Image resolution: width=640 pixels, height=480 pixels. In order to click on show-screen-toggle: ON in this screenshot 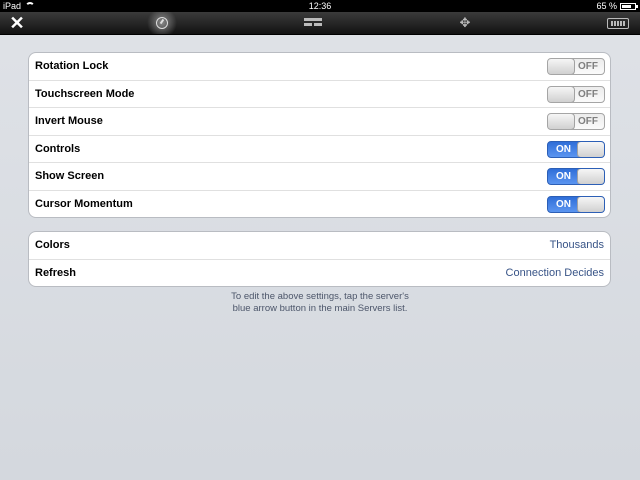, I will do `click(576, 176)`.